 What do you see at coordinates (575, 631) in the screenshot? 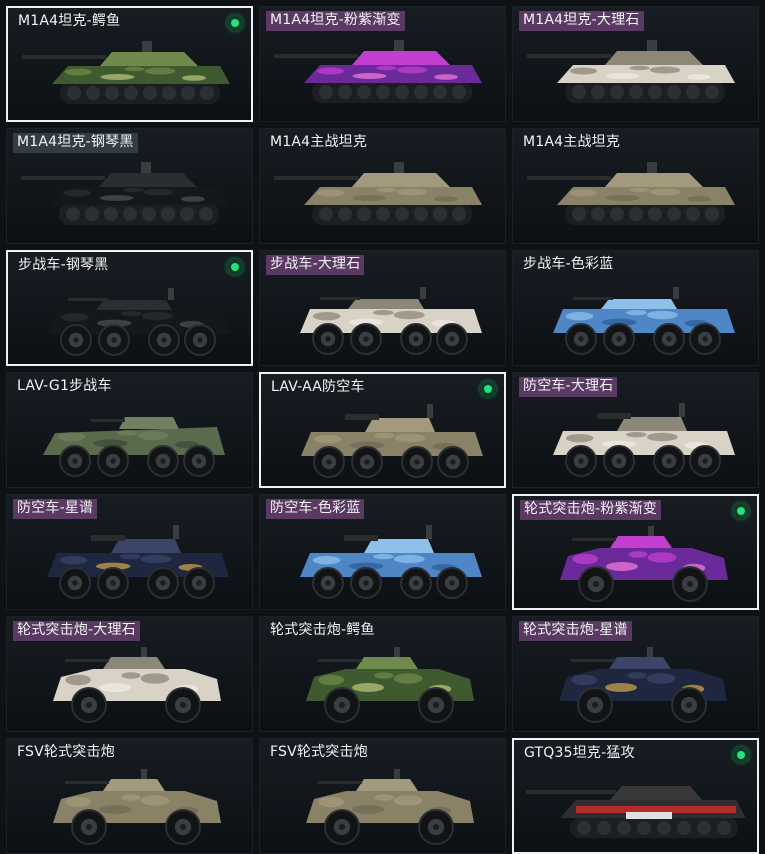
I see `vehicle-name: 轮式突击炮-星谱` at bounding box center [575, 631].